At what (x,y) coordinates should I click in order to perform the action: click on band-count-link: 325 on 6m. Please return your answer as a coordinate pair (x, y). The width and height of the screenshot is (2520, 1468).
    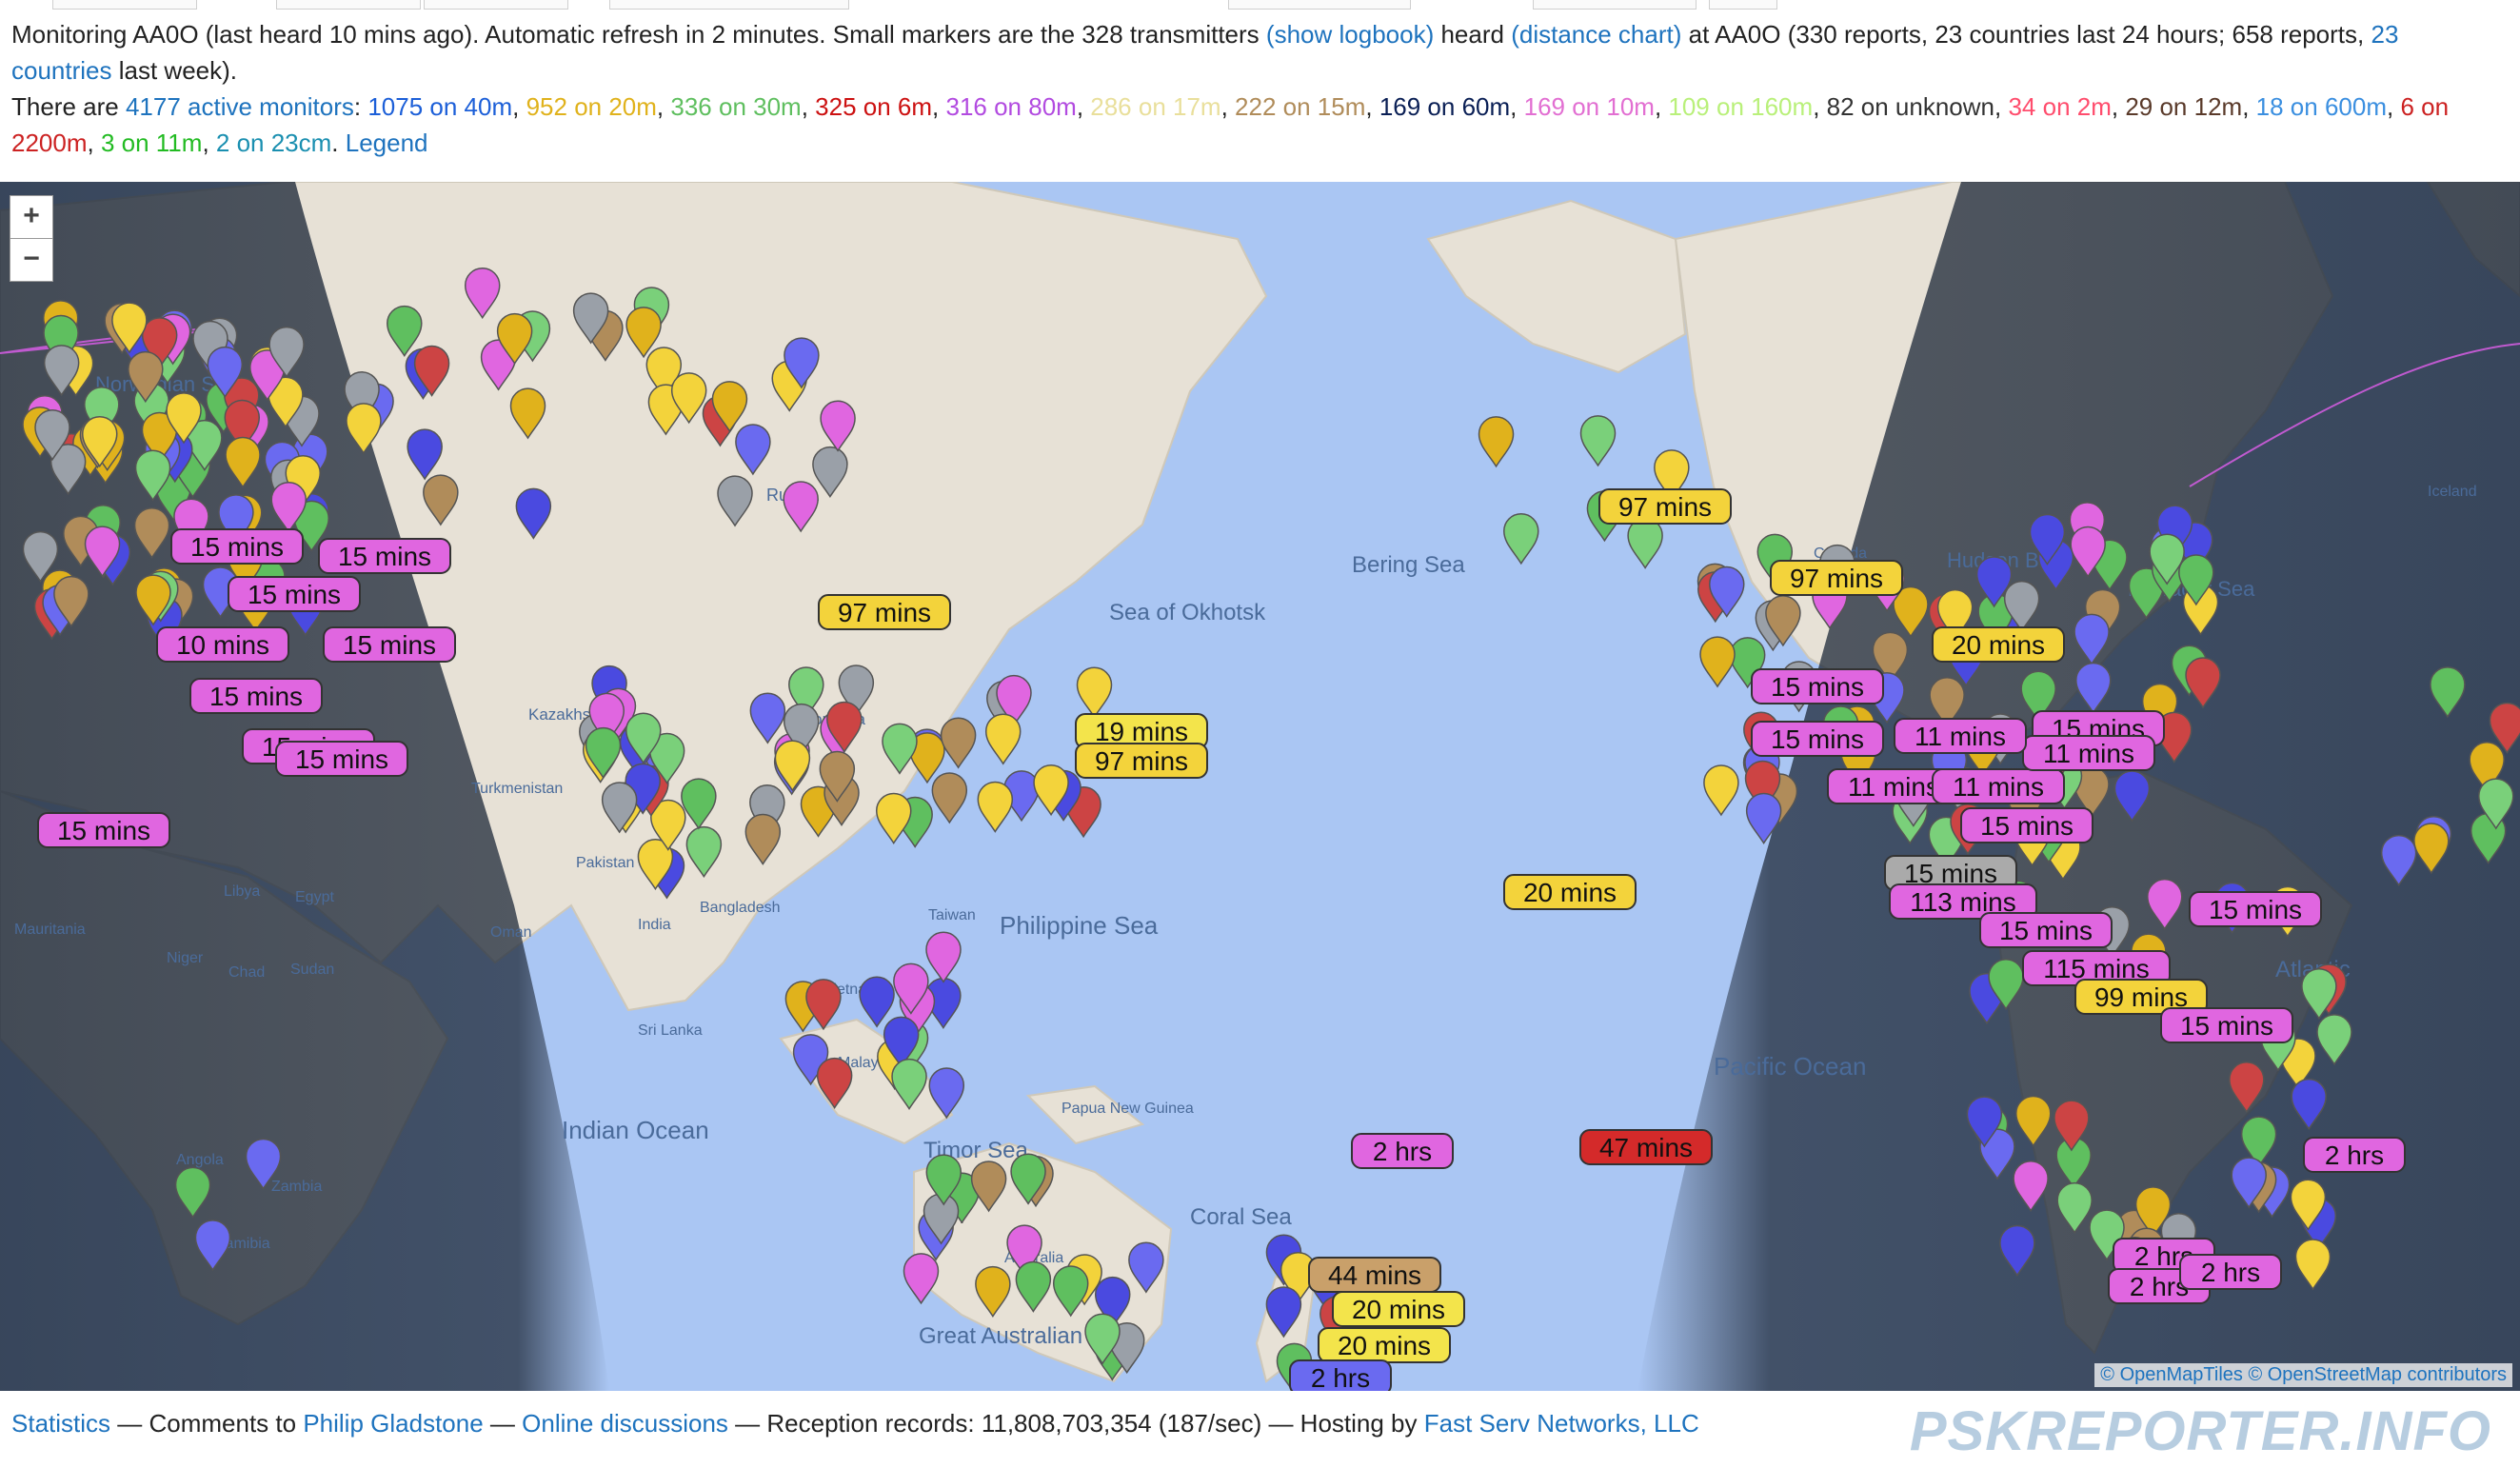
    Looking at the image, I should click on (873, 106).